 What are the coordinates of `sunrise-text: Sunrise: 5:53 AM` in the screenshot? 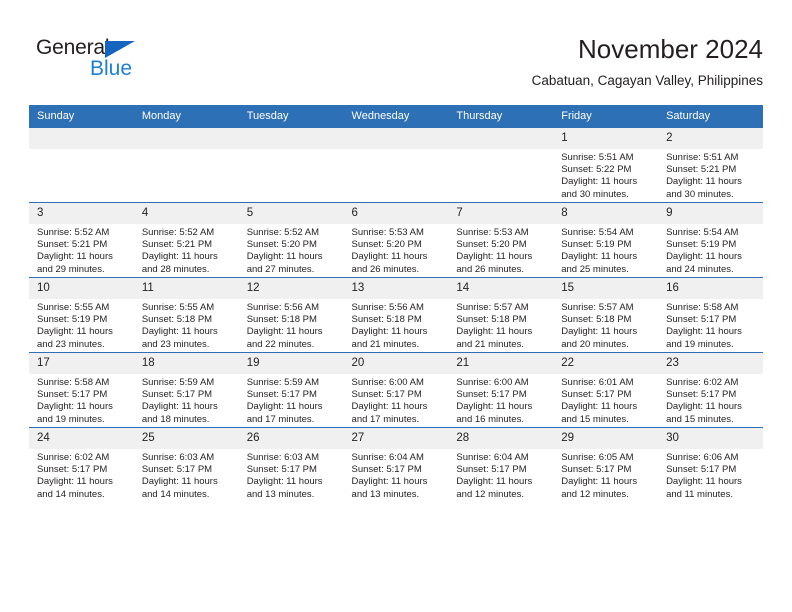 It's located at (492, 232).